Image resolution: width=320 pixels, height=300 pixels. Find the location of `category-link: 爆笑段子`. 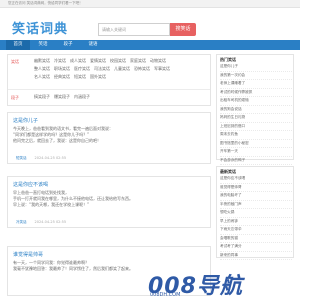

category-link: 爆笑段子 is located at coordinates (62, 97).